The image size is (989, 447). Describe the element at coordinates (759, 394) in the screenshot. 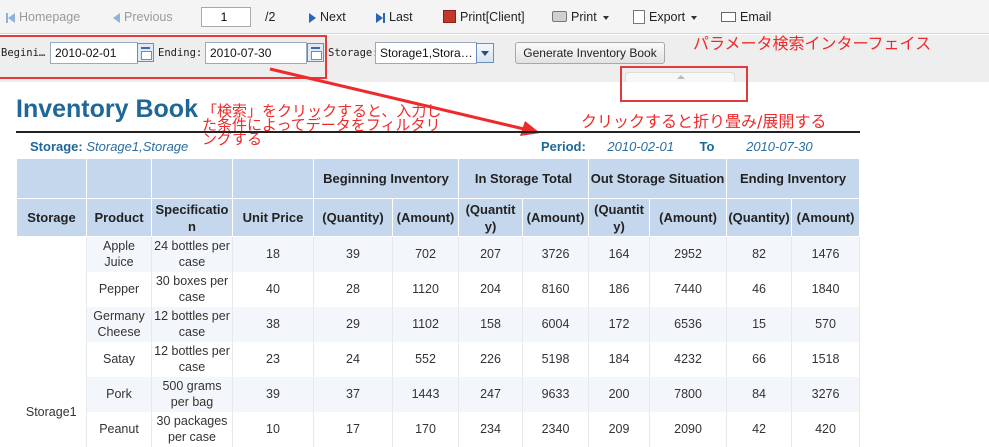

I see `cell-ending-quantity: 84` at that location.